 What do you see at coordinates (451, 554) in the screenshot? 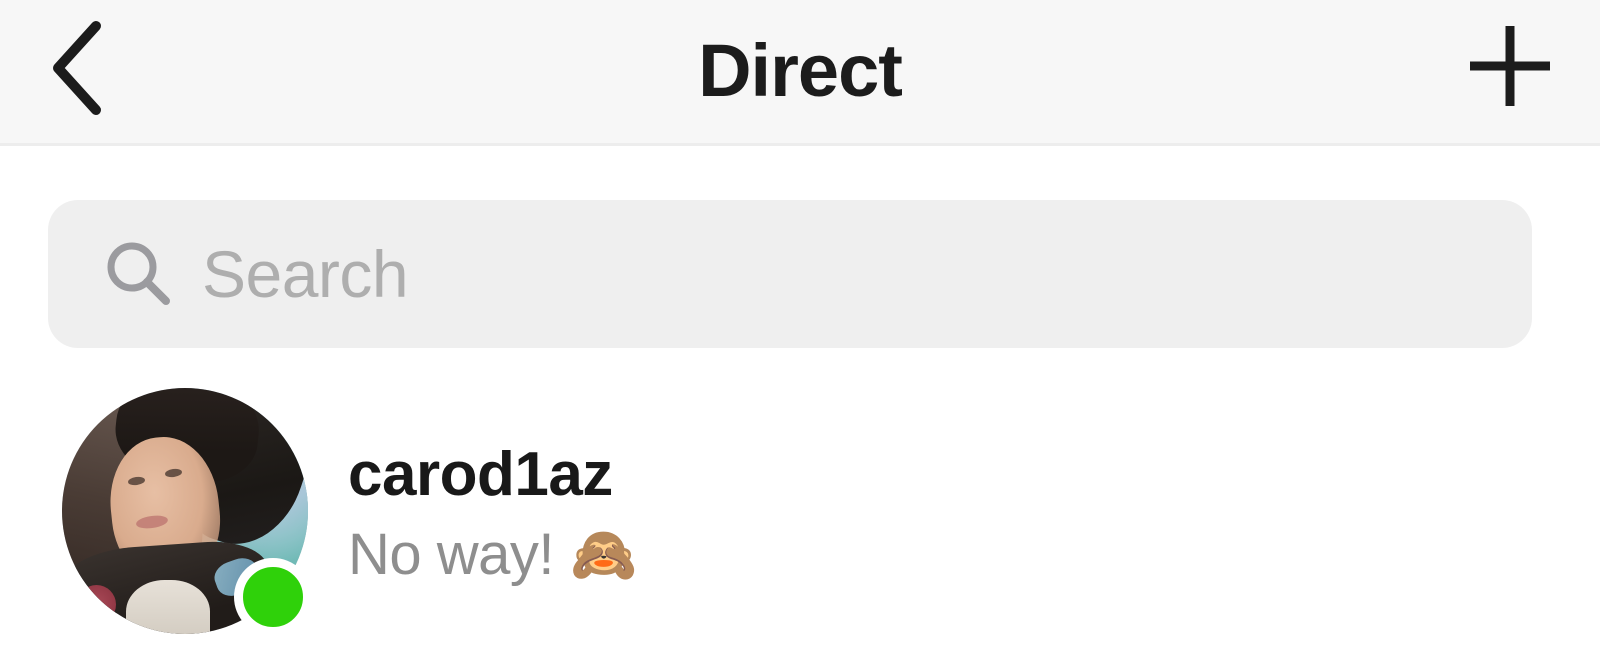
I see `thread-preview-text: No way!` at bounding box center [451, 554].